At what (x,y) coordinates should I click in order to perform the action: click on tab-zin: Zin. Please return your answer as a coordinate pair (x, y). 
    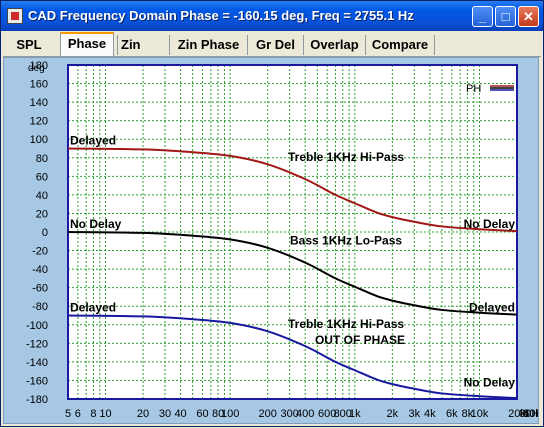
    Looking at the image, I should click on (143, 45).